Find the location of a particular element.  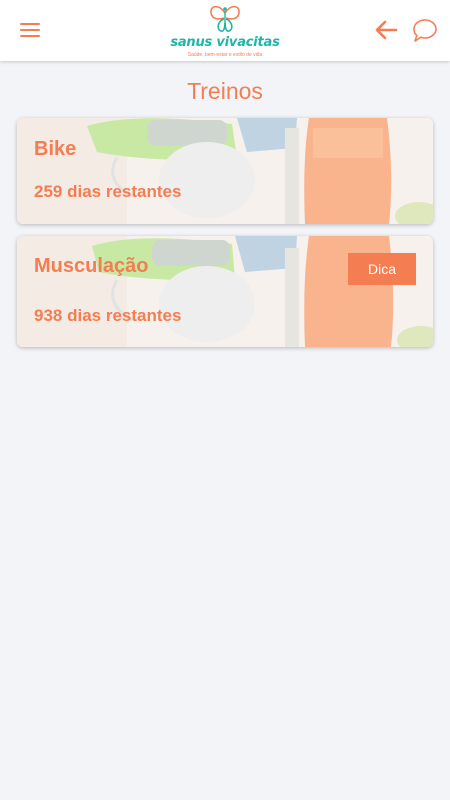

tip-button: Dica is located at coordinates (382, 269).